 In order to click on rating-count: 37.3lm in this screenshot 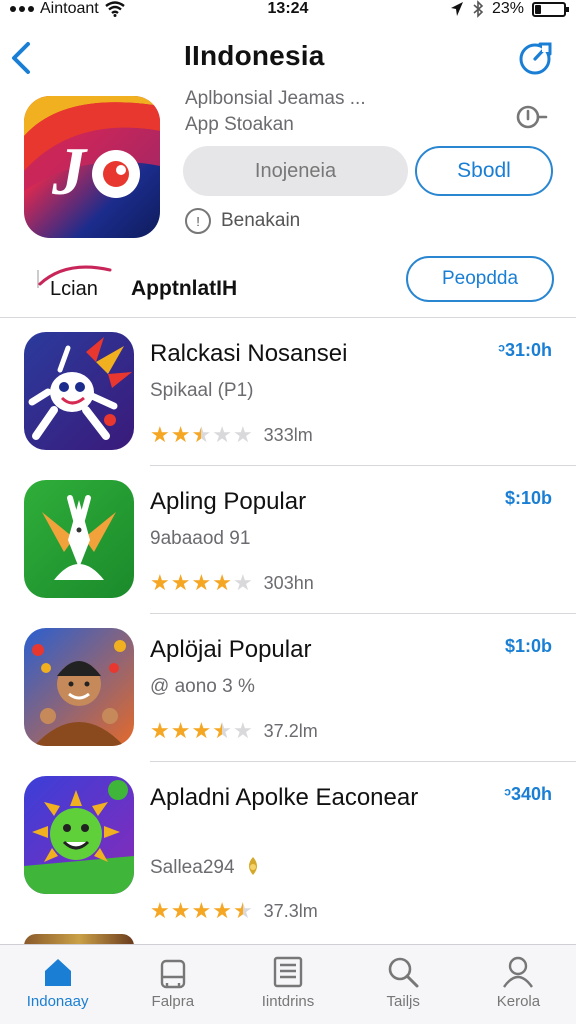, I will do `click(290, 910)`.